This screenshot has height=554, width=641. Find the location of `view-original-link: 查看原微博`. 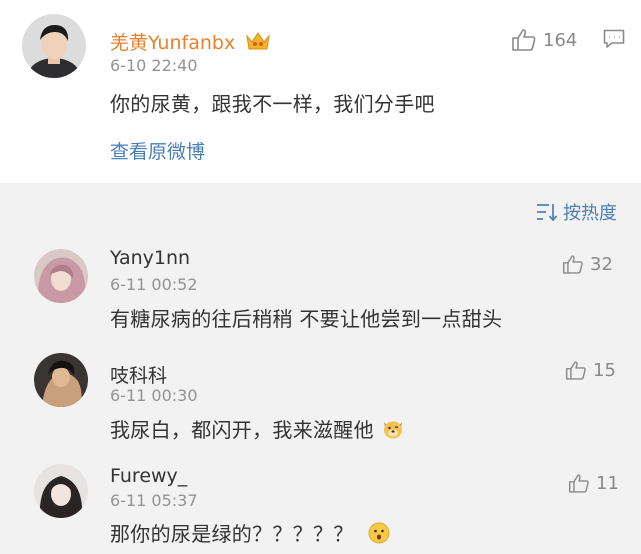

view-original-link: 查看原微博 is located at coordinates (157, 150).